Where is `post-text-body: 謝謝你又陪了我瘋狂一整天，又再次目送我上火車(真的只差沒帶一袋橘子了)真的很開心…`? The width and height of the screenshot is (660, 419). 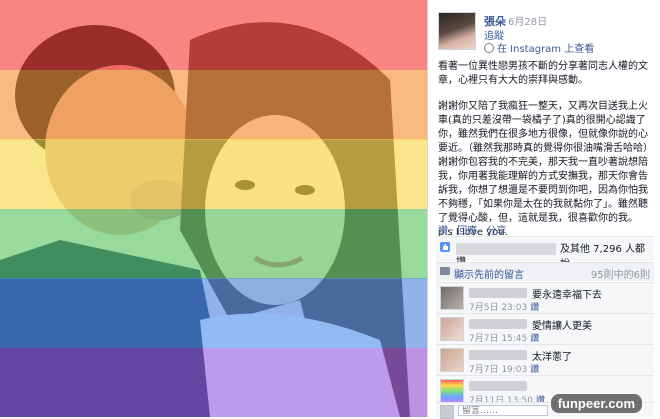 post-text-body: 謝謝你又陪了我瘋狂一整天，又再次目送我上火車(真的只差沒帶一袋橘子了)真的很開心… is located at coordinates (543, 169).